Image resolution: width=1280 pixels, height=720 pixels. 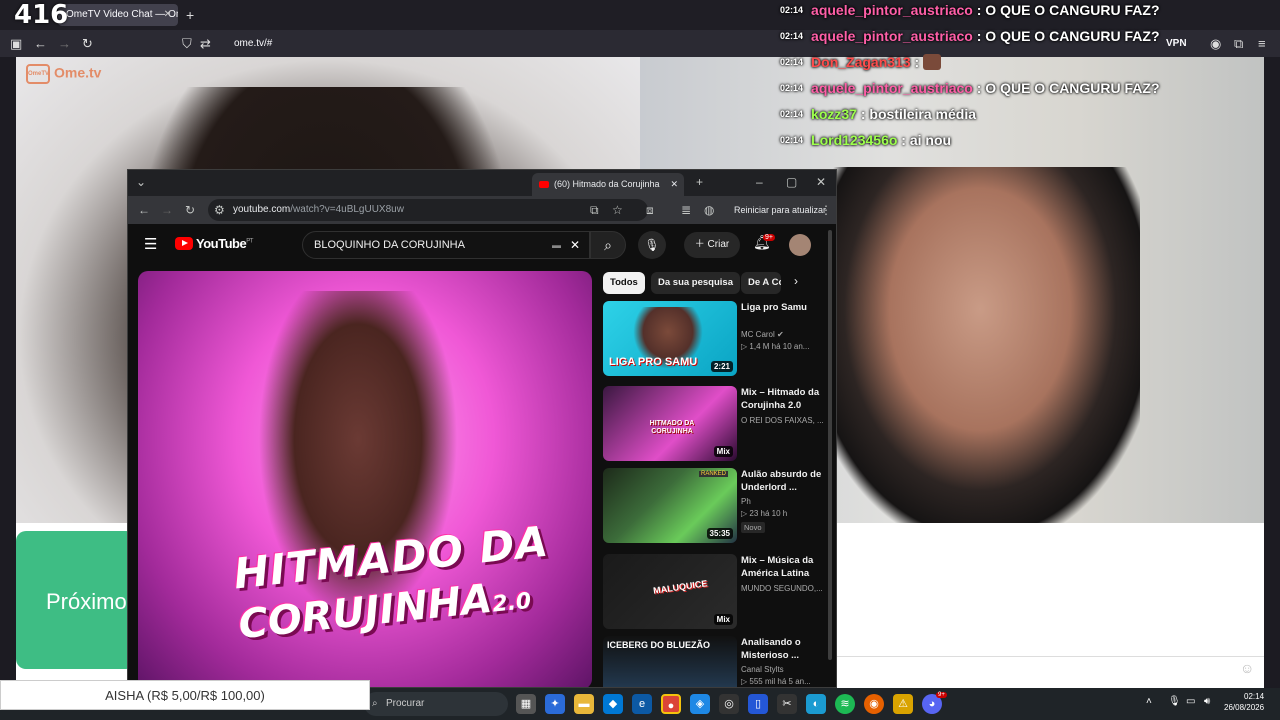 I want to click on profile-icon: ◍, so click(x=709, y=210).